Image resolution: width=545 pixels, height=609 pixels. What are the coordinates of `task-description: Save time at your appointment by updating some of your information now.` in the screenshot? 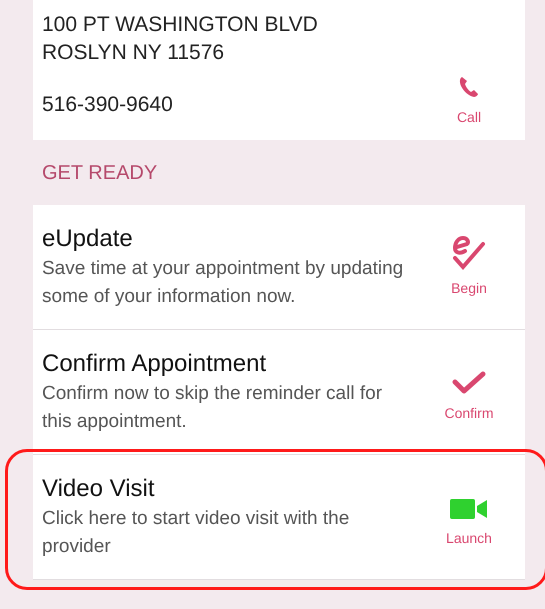 It's located at (223, 283).